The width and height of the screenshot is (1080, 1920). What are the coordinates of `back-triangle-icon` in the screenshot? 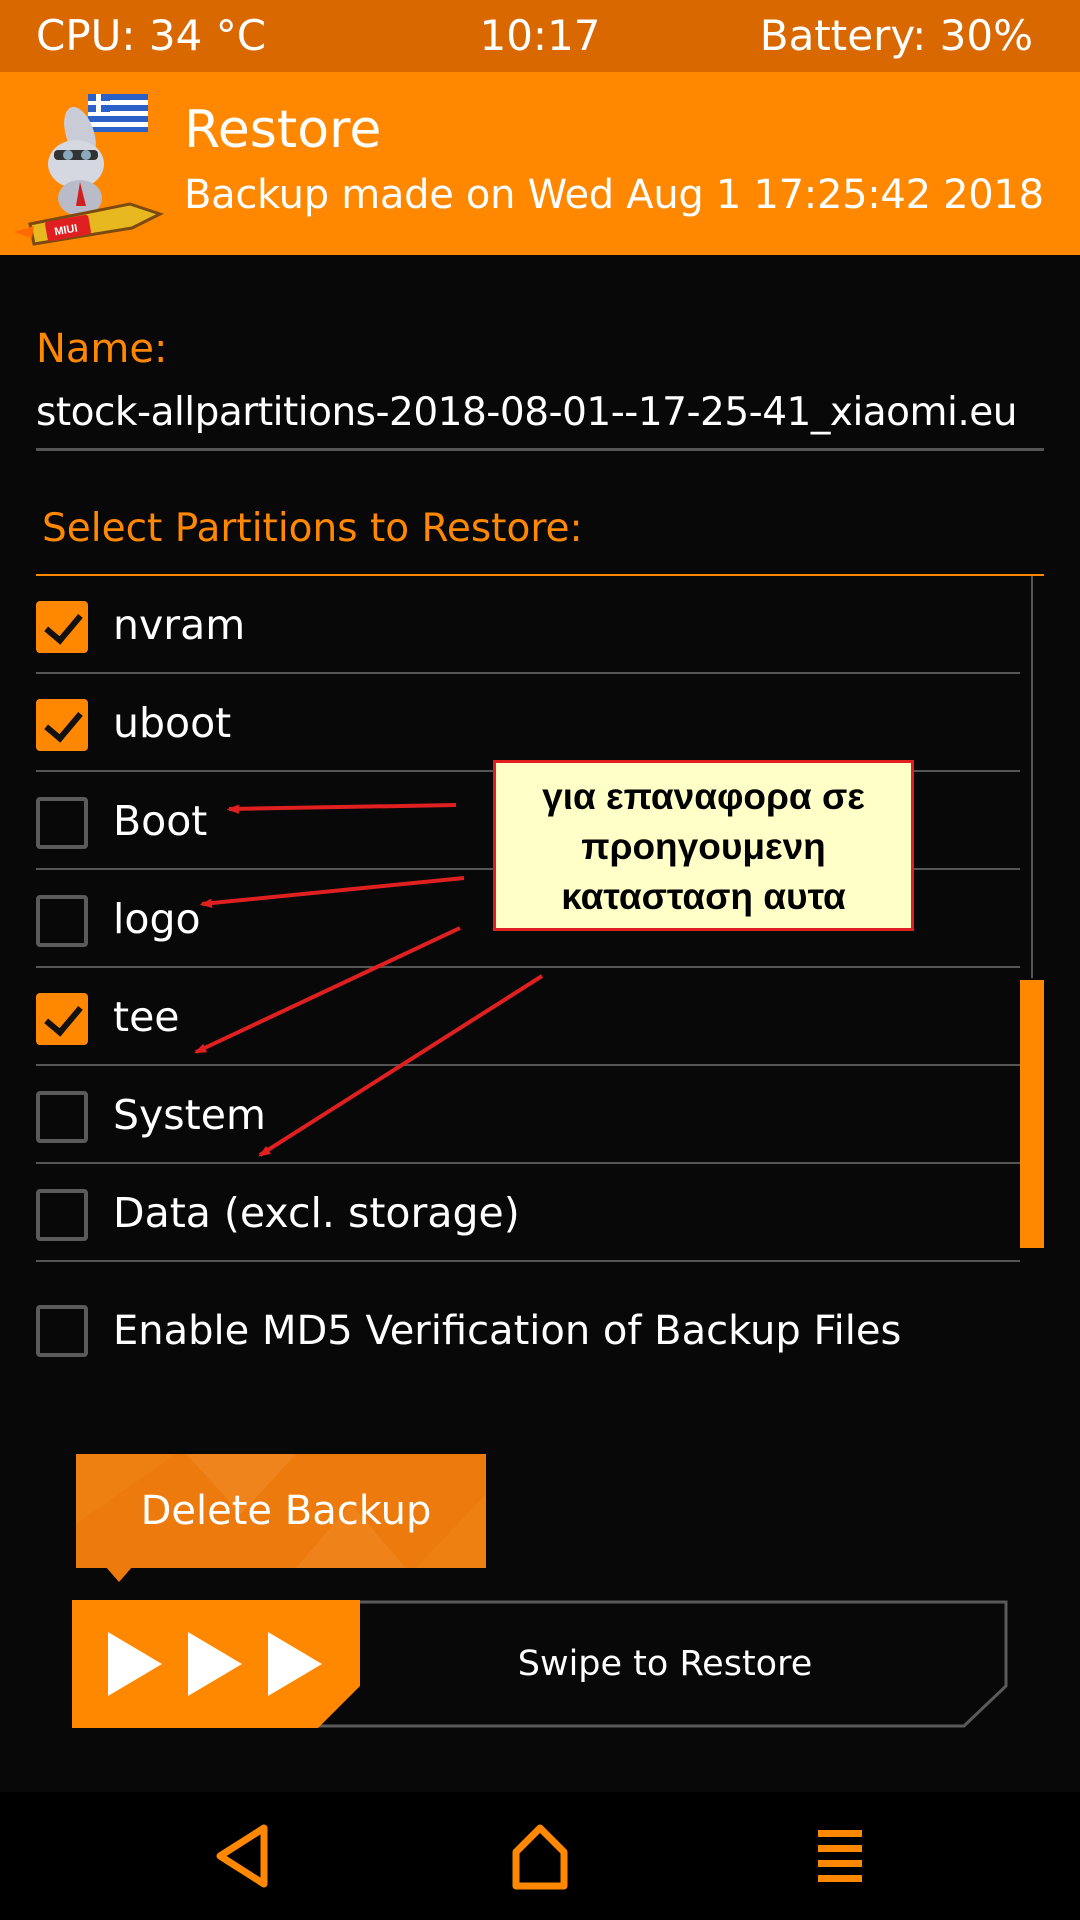 It's located at (242, 1856).